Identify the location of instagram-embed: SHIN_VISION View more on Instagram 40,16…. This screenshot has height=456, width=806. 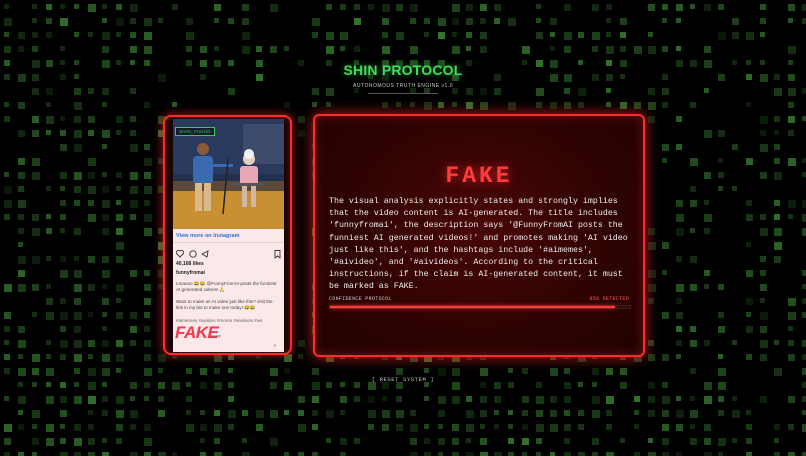
(228, 235).